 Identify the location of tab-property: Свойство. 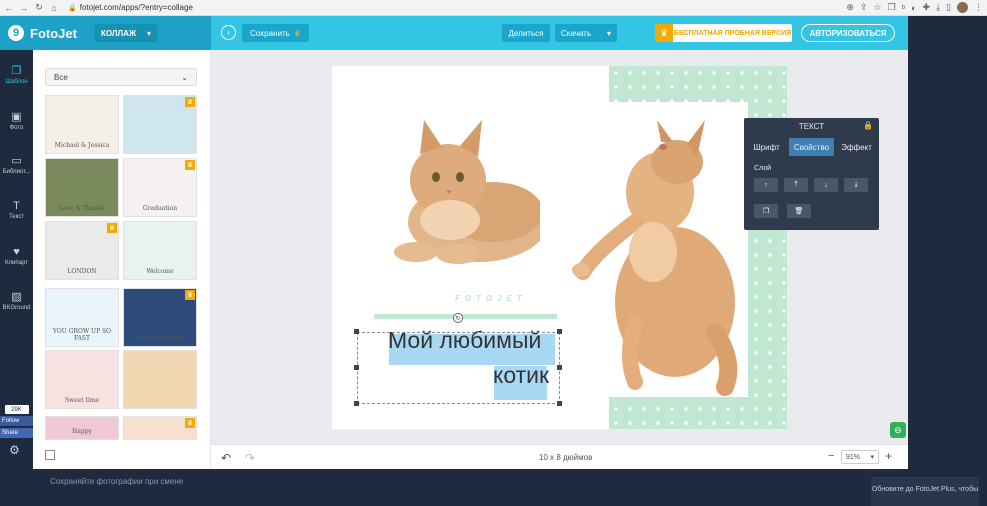
(811, 147).